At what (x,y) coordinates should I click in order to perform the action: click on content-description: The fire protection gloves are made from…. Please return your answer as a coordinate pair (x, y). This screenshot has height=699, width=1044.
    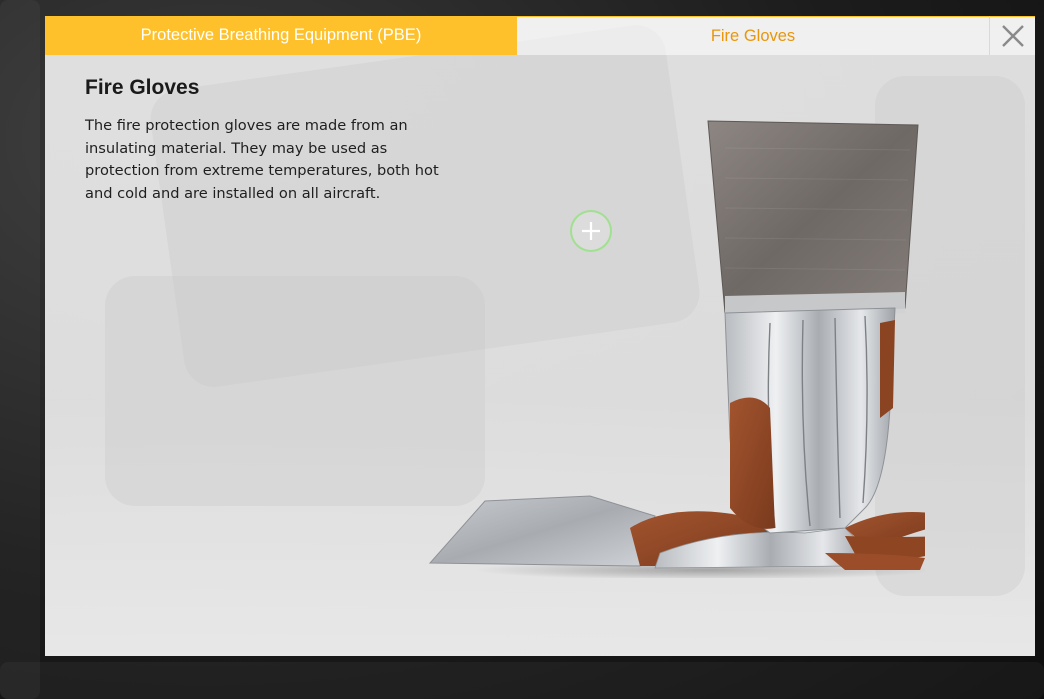
    Looking at the image, I should click on (262, 159).